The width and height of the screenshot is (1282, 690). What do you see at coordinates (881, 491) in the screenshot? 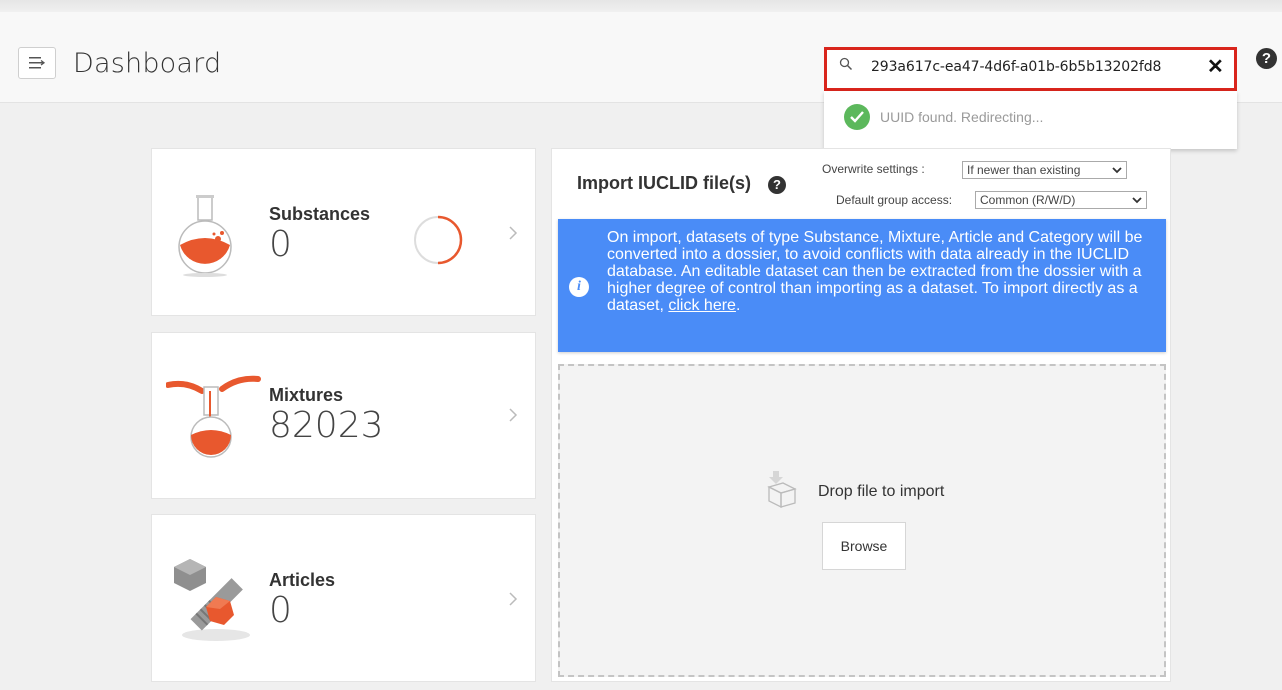
I see `drop-file-text: Drop file to import` at bounding box center [881, 491].